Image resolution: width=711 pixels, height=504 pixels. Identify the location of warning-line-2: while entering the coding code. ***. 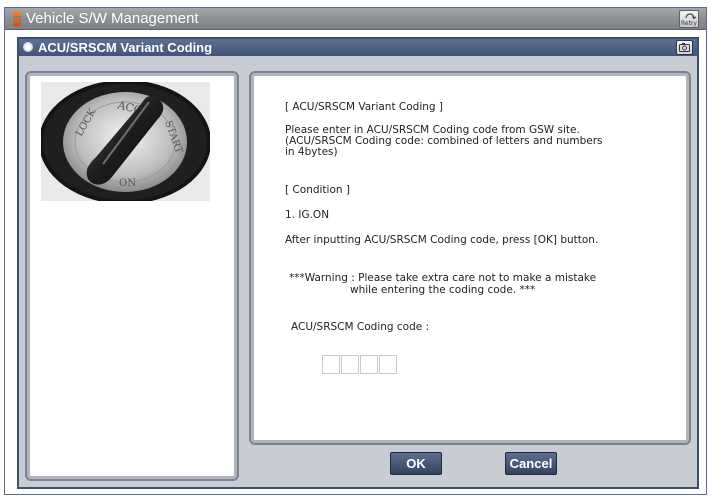
(443, 290).